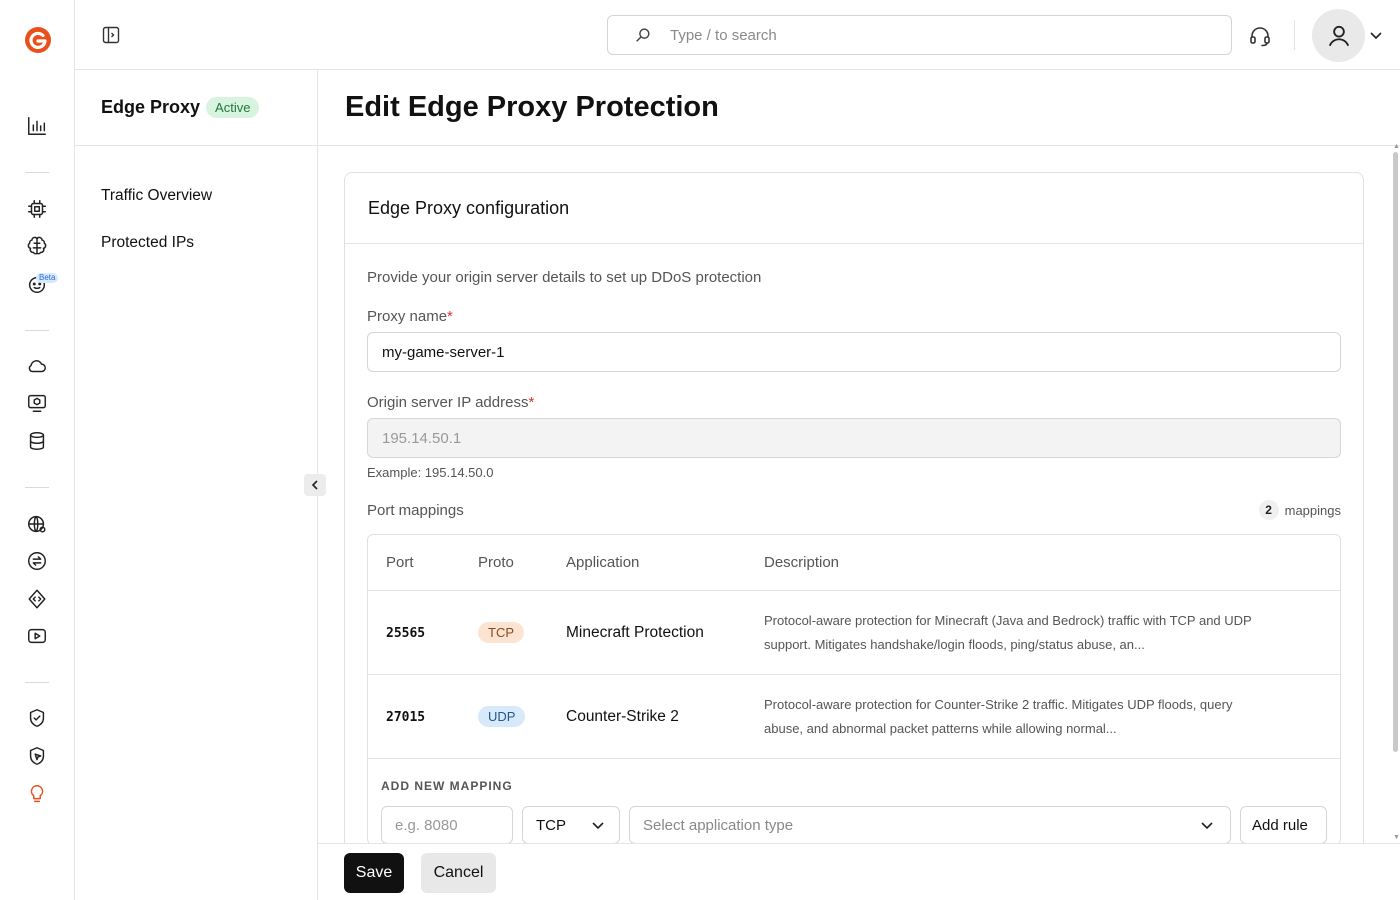 The image size is (1400, 900). I want to click on protocol-badge: UDP, so click(502, 716).